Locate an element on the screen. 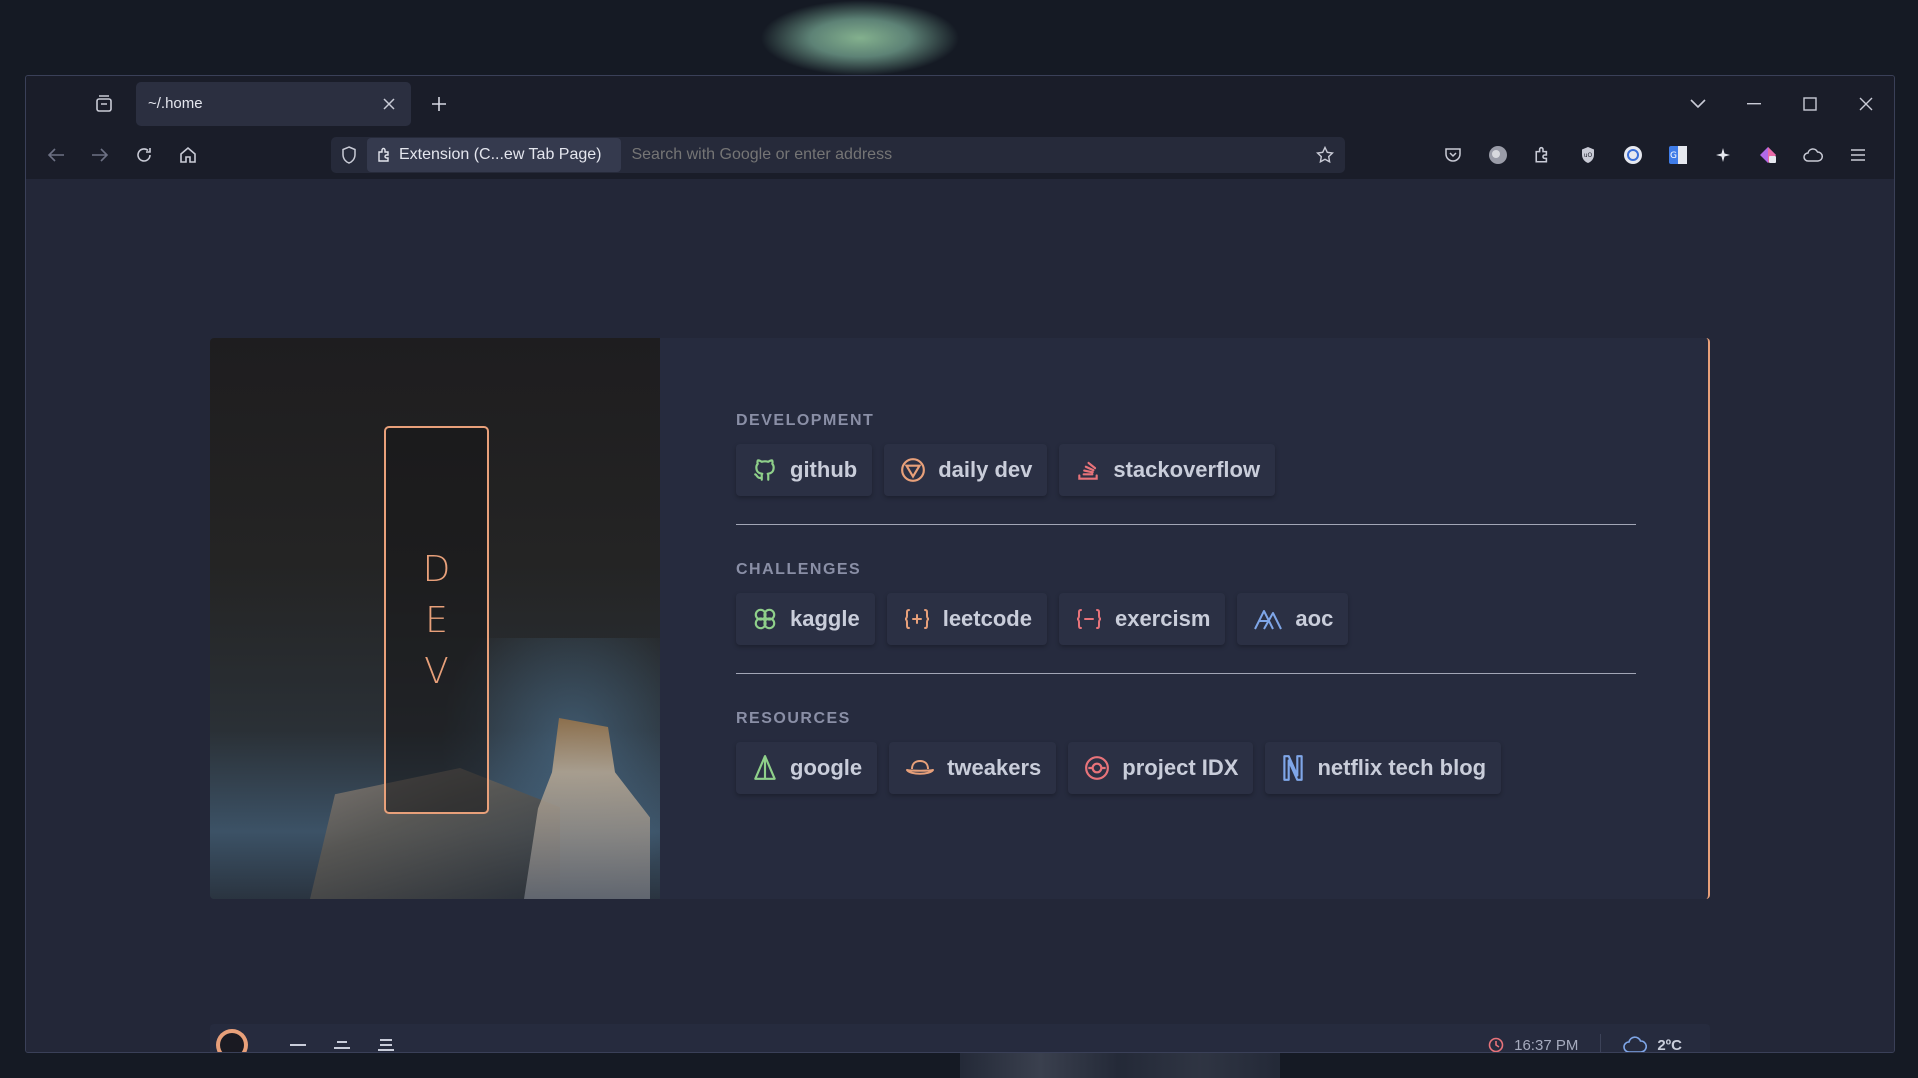 Image resolution: width=1918 pixels, height=1078 pixels. status-info: 16:37 PM 2ºC is located at coordinates (1585, 1038).